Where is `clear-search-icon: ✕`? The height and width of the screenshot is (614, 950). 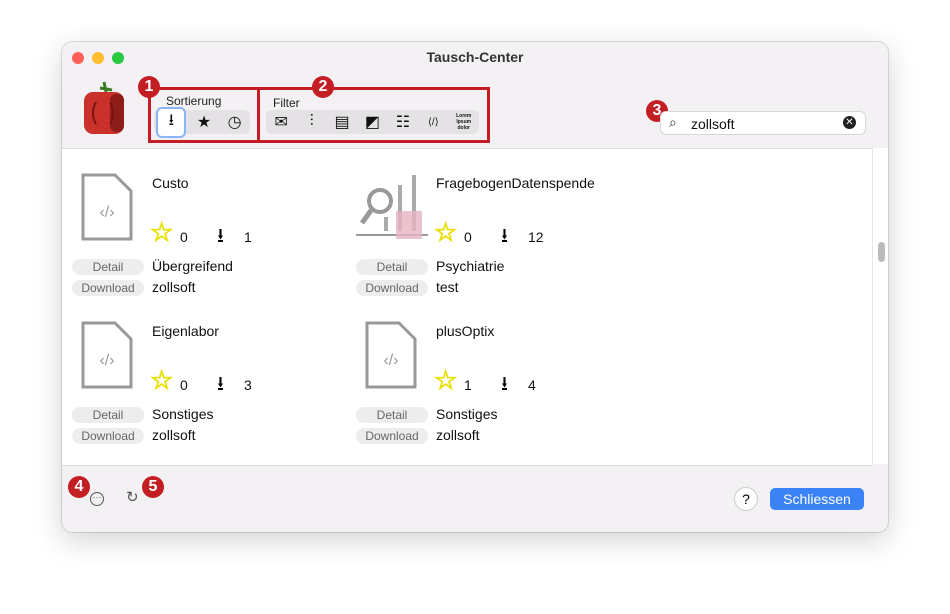
clear-search-icon: ✕ is located at coordinates (849, 122).